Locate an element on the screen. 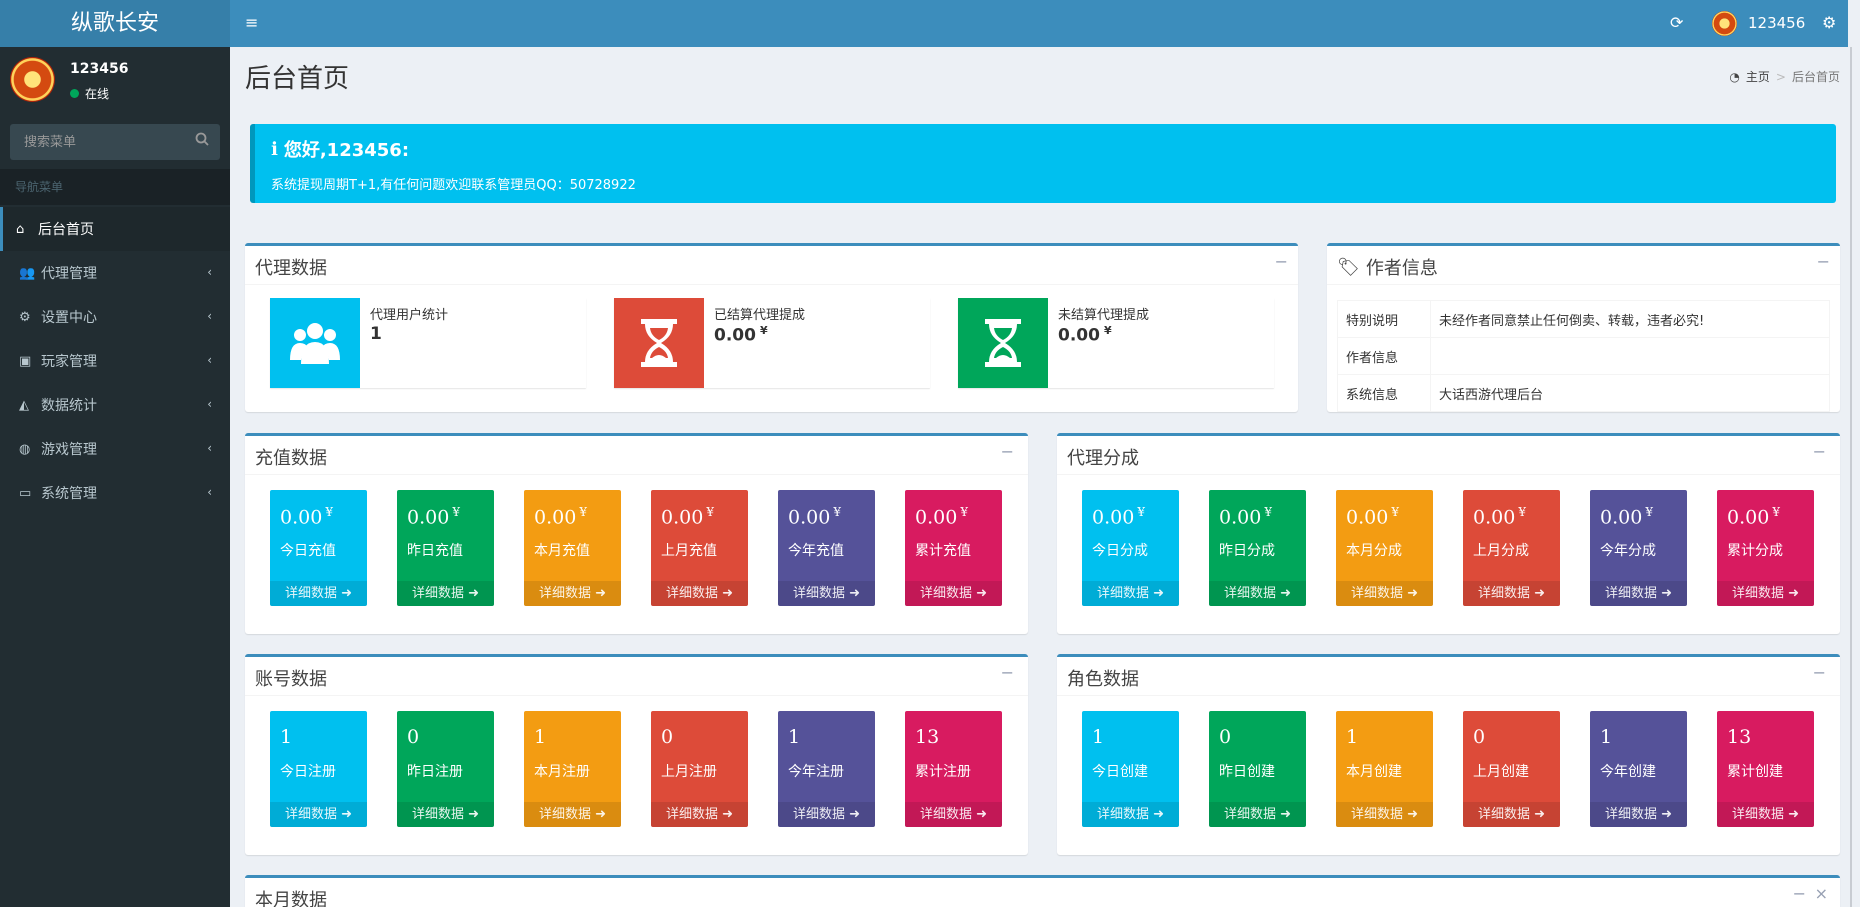 The width and height of the screenshot is (1860, 907). search-icon is located at coordinates (202, 142).